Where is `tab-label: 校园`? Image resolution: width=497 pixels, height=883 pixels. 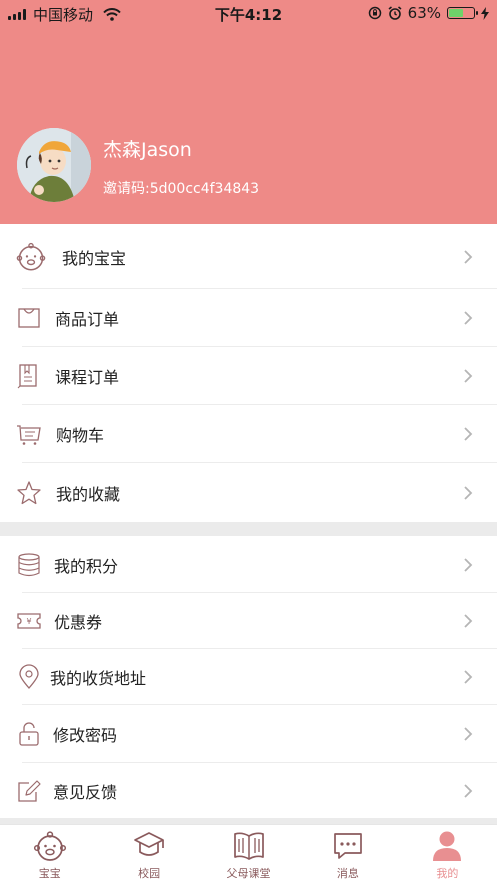 tab-label: 校园 is located at coordinates (149, 873).